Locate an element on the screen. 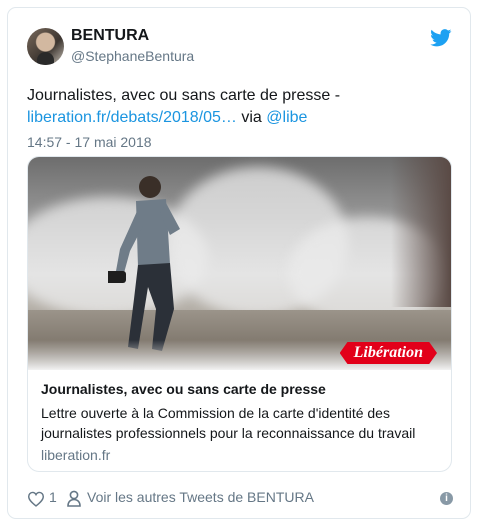 The image size is (480, 527). view-other-tweets-link: Voir les autres Tweets de BENTURA is located at coordinates (200, 497).